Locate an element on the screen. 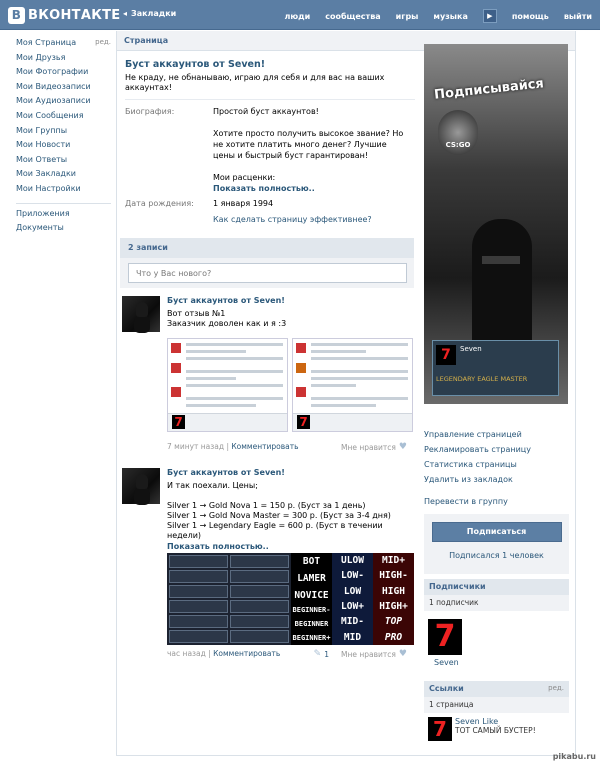 The image size is (600, 764). like-label: Мне нравится is located at coordinates (368, 447).